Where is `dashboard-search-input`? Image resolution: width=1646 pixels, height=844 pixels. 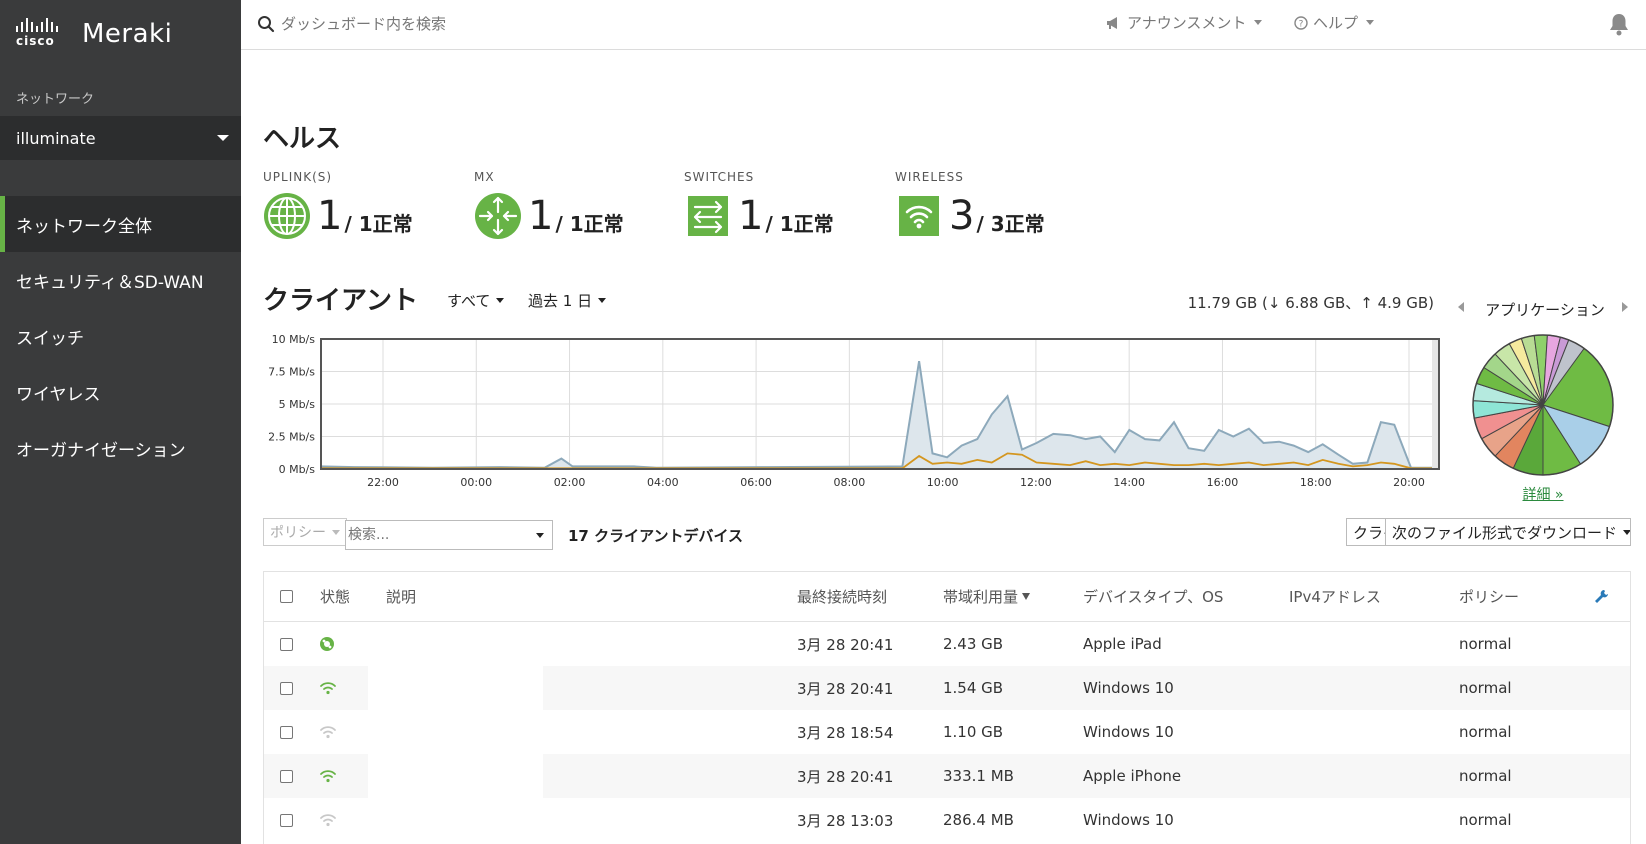 dashboard-search-input is located at coordinates (481, 24).